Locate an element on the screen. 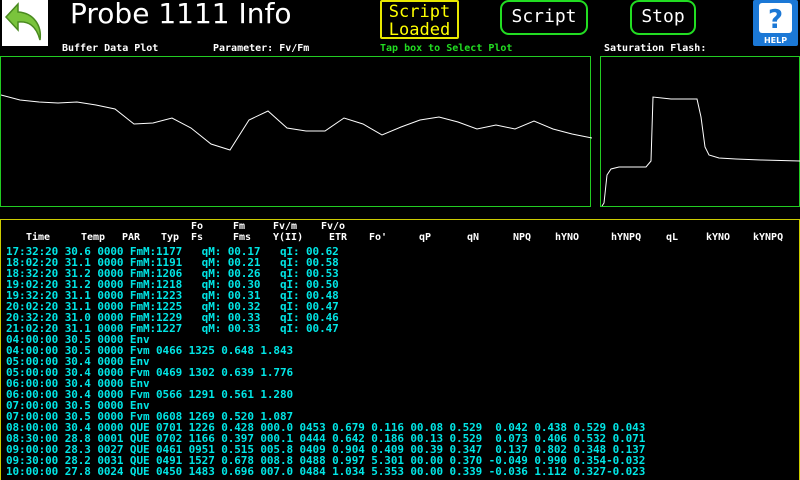 This screenshot has width=800, height=480. script-loaded-indicator: Script Loaded is located at coordinates (419, 19).